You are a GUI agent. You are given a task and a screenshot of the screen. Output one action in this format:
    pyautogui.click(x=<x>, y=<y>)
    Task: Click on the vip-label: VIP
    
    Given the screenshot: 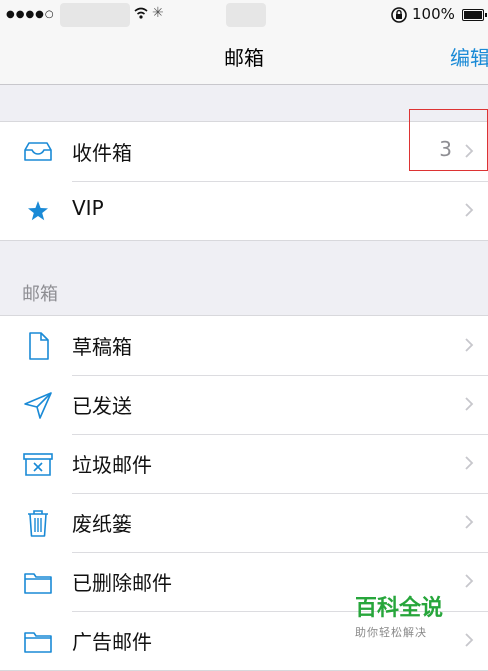 What is the action you would take?
    pyautogui.click(x=88, y=208)
    